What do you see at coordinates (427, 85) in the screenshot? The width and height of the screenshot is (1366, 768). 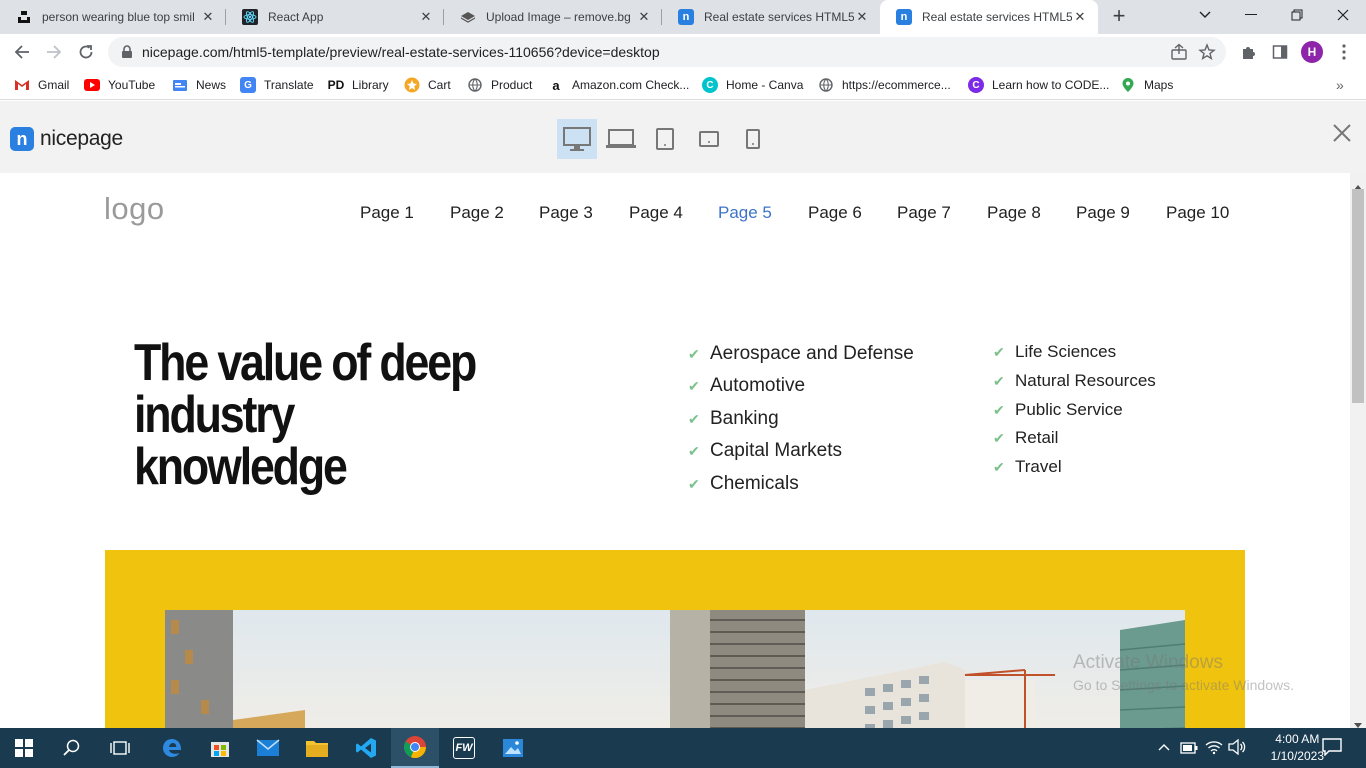 I see `bookmark-cart: Cart` at bounding box center [427, 85].